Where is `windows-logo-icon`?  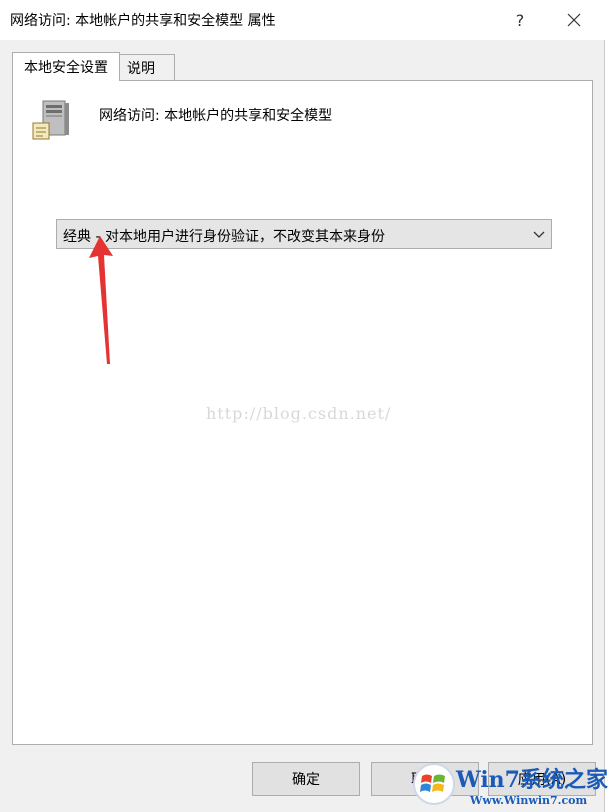 windows-logo-icon is located at coordinates (434, 784).